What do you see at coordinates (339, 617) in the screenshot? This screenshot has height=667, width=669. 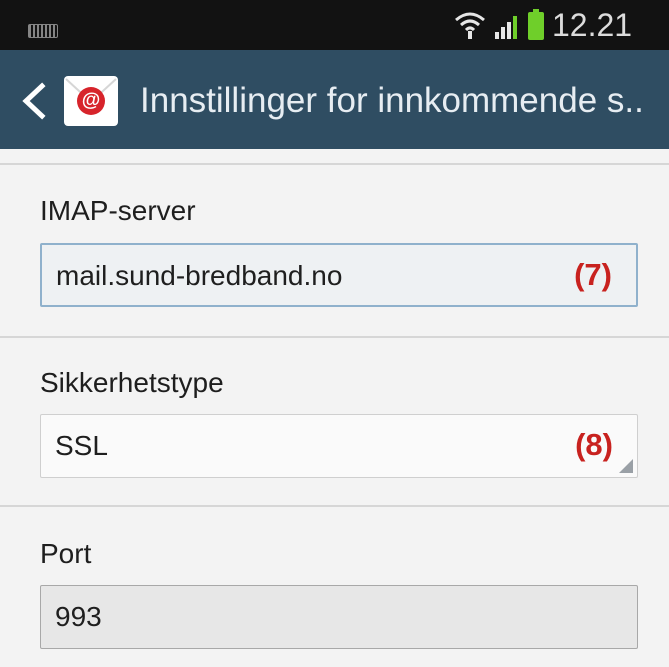 I see `port-input: 993` at bounding box center [339, 617].